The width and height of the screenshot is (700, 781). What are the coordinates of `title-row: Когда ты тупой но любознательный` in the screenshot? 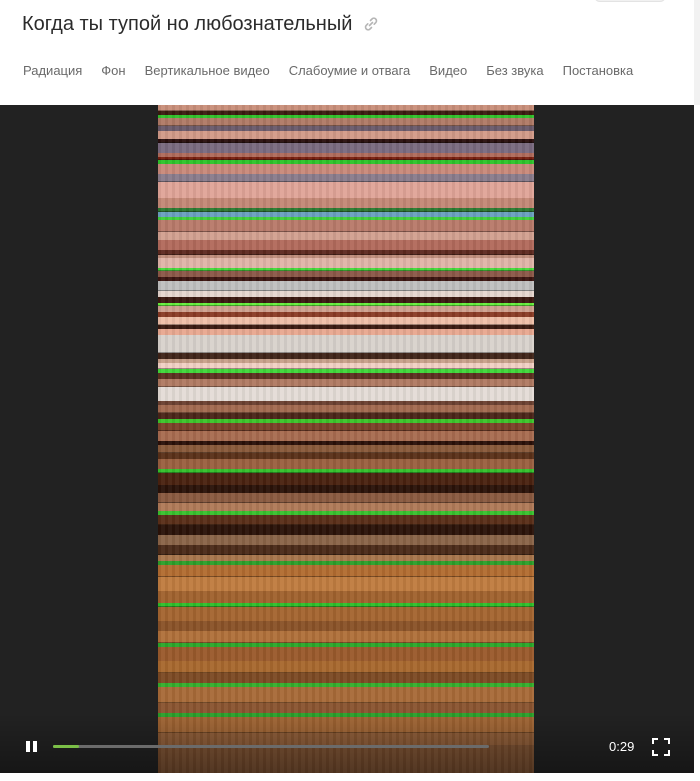 It's located at (201, 24).